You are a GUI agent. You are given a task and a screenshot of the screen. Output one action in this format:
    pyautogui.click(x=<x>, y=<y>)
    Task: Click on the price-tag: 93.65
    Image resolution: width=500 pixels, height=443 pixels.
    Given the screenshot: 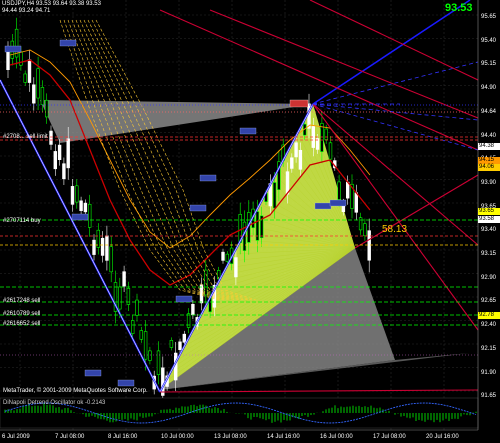 What is the action you would take?
    pyautogui.click(x=489, y=211)
    